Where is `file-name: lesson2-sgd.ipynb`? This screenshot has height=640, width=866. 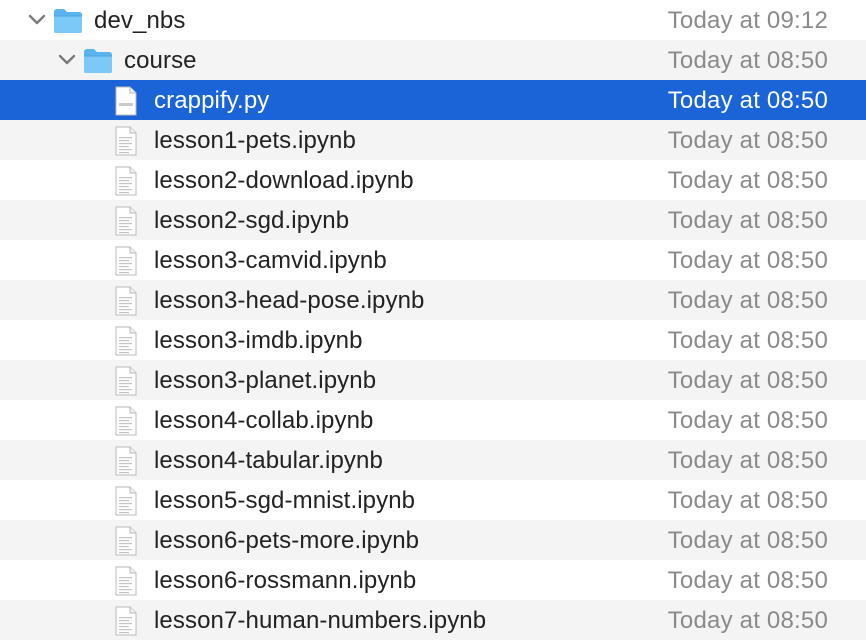
file-name: lesson2-sgd.ipynb is located at coordinates (252, 220).